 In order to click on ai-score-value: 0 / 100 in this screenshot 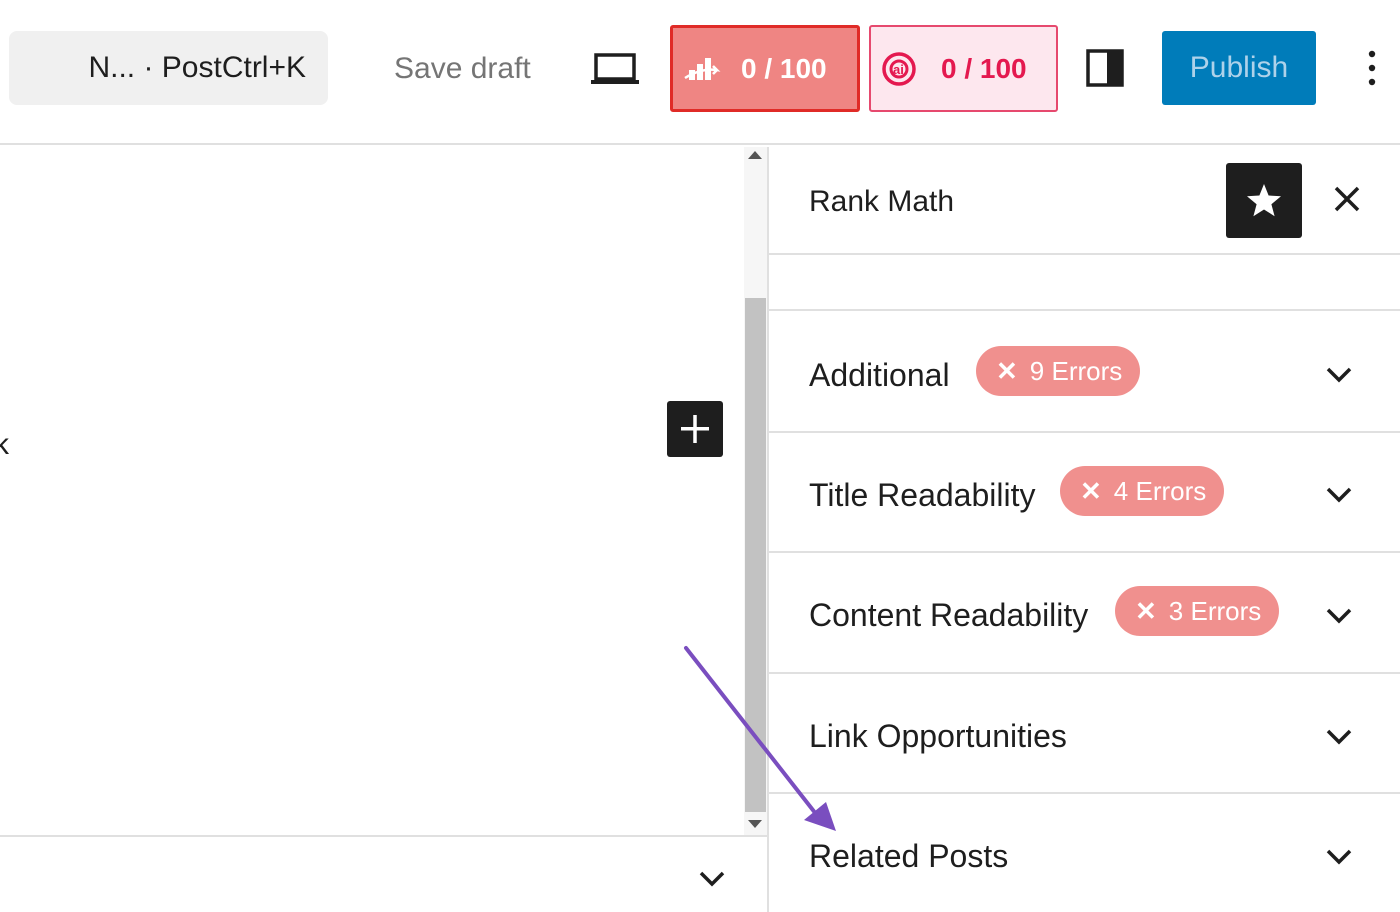, I will do `click(984, 68)`.